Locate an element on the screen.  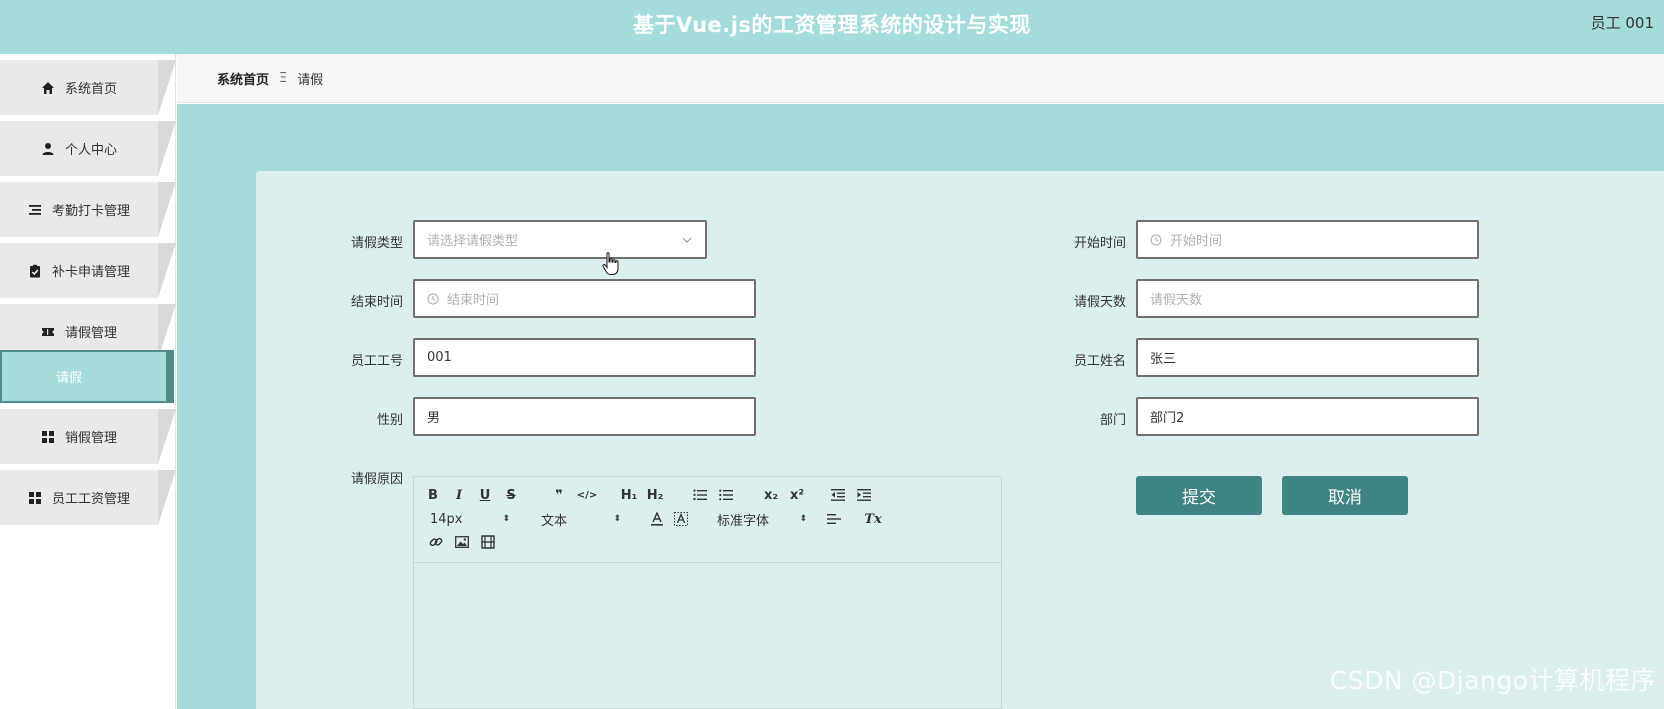
sidebar-item-label: 考勤打卡管理 is located at coordinates (90, 211).